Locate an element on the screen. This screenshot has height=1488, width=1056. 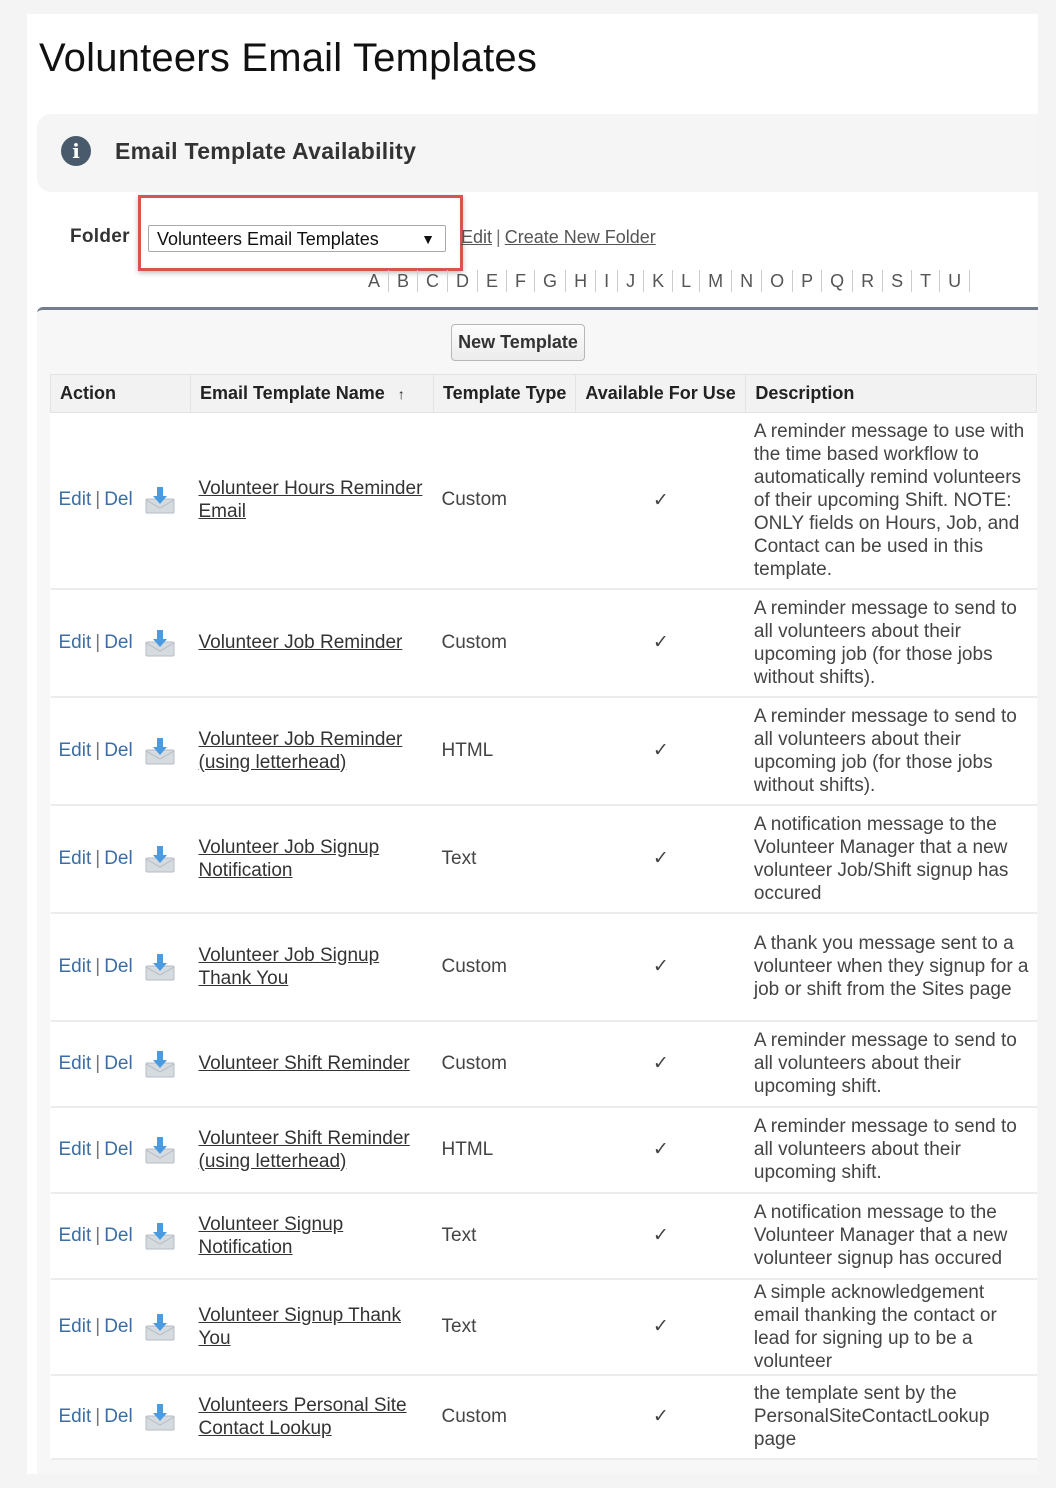
template-name-cell: Volunteer Job Signup Thank You is located at coordinates (312, 967).